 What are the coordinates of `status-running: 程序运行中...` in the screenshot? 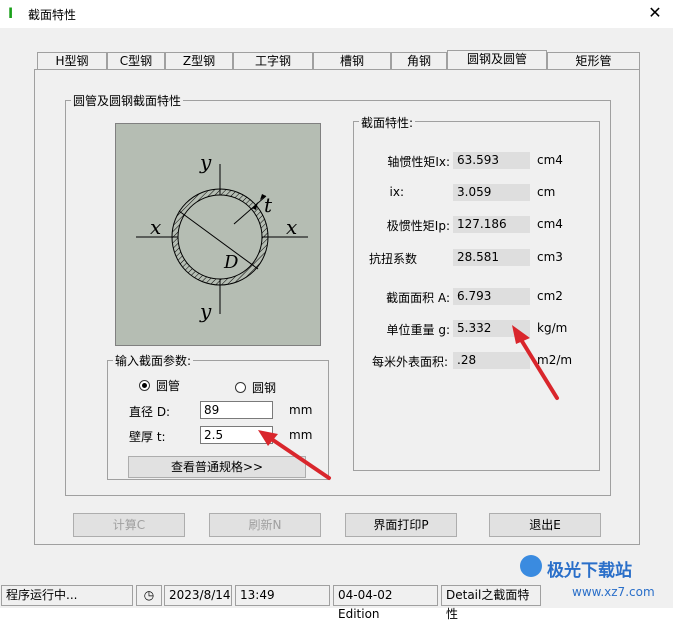 It's located at (67, 595).